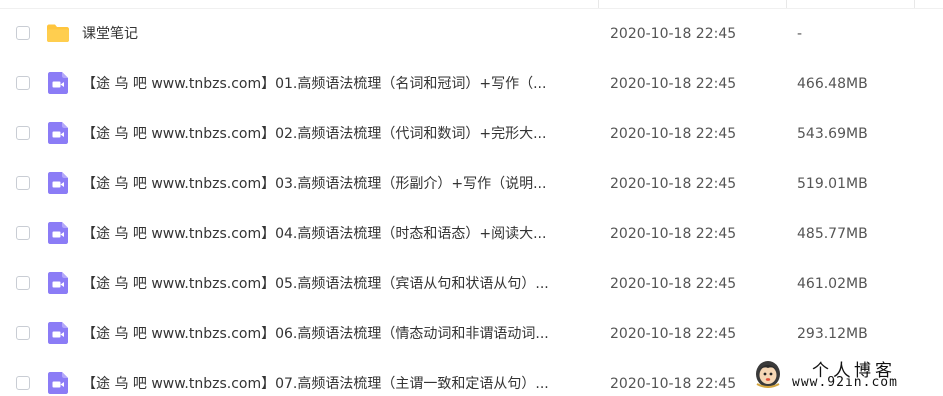 The width and height of the screenshot is (943, 396). Describe the element at coordinates (800, 34) in the screenshot. I see `file-size: -` at that location.